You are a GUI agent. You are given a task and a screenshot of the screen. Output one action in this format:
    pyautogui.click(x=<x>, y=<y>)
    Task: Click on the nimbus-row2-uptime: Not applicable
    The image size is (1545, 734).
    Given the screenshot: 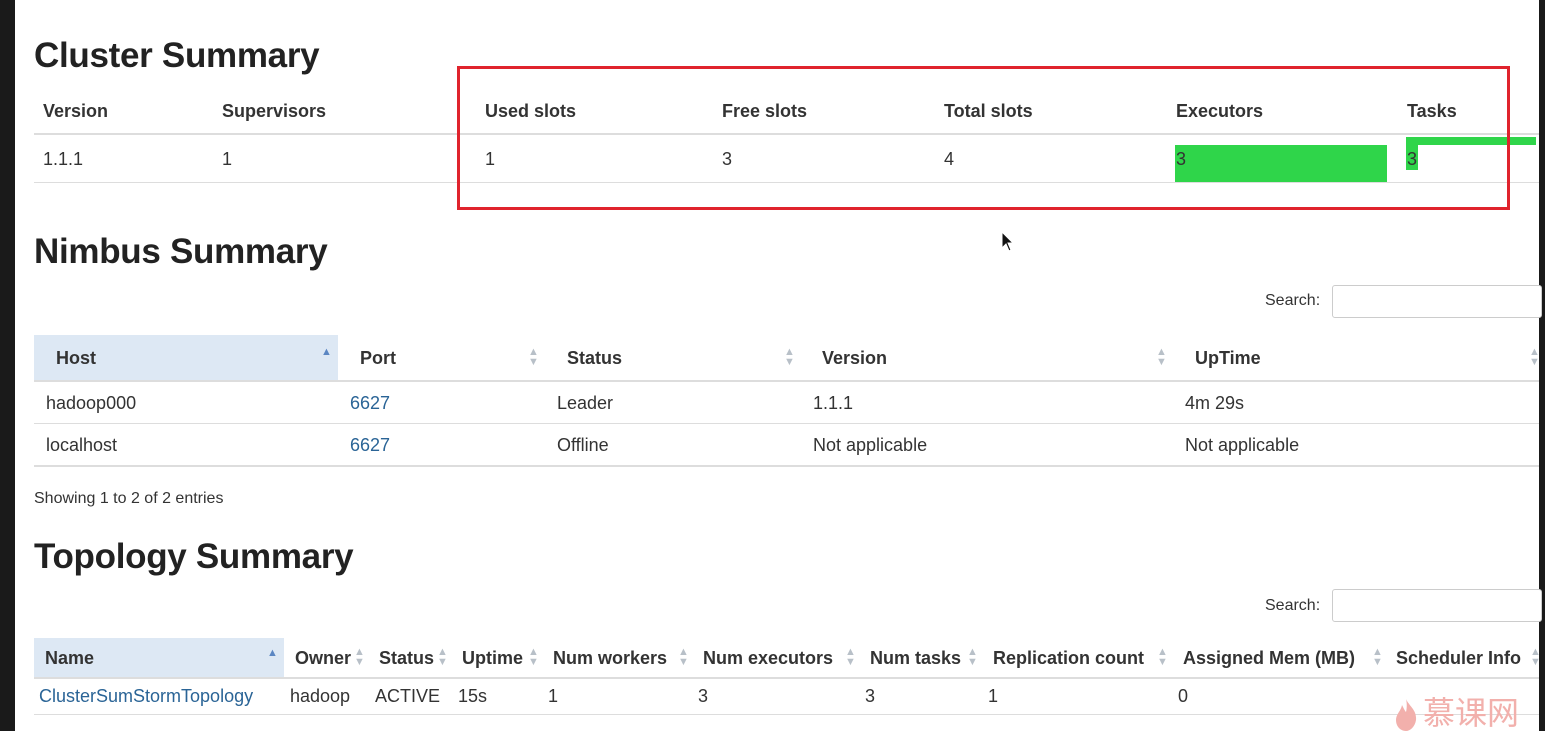 What is the action you would take?
    pyautogui.click(x=1242, y=445)
    